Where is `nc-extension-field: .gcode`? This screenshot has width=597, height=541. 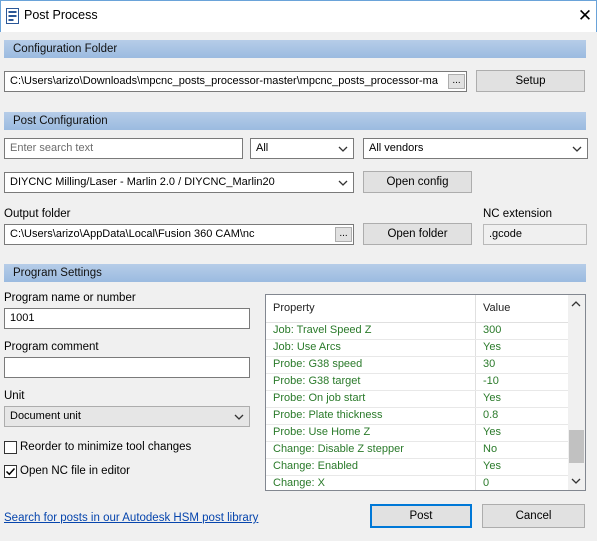 nc-extension-field: .gcode is located at coordinates (535, 234).